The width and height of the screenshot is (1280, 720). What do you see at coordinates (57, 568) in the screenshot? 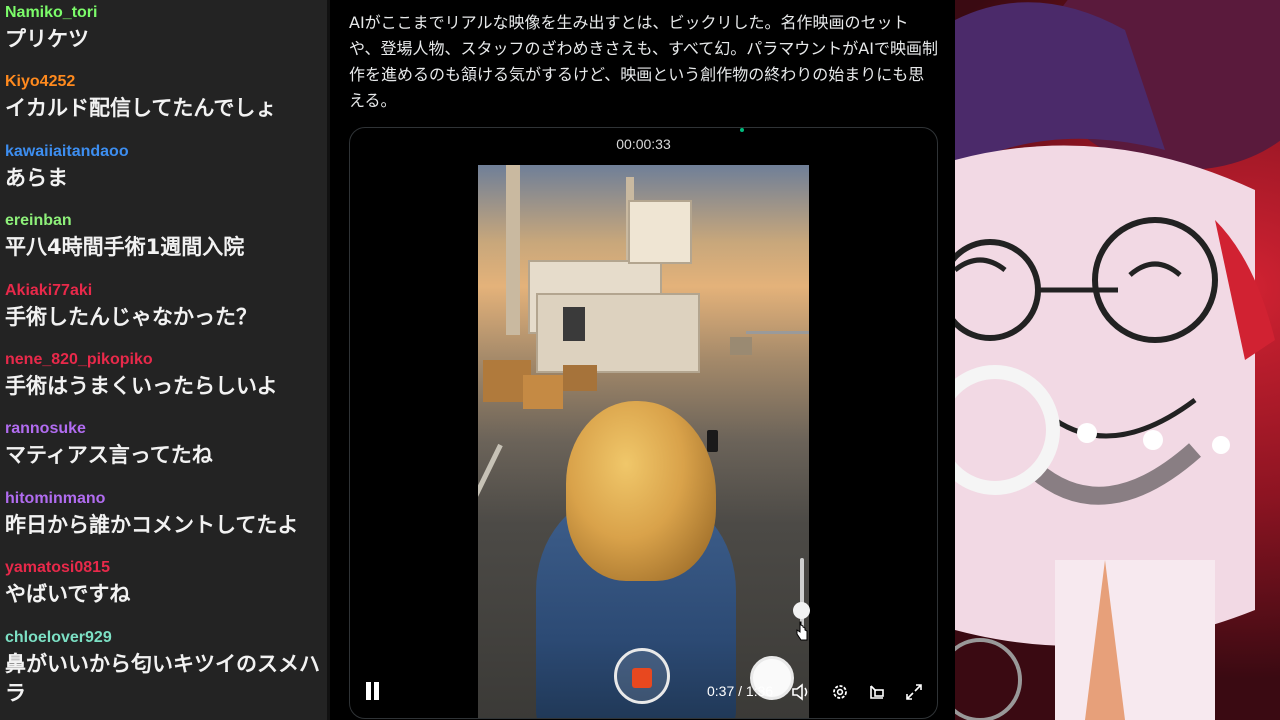
I see `chat-username: yamatosi0815` at bounding box center [57, 568].